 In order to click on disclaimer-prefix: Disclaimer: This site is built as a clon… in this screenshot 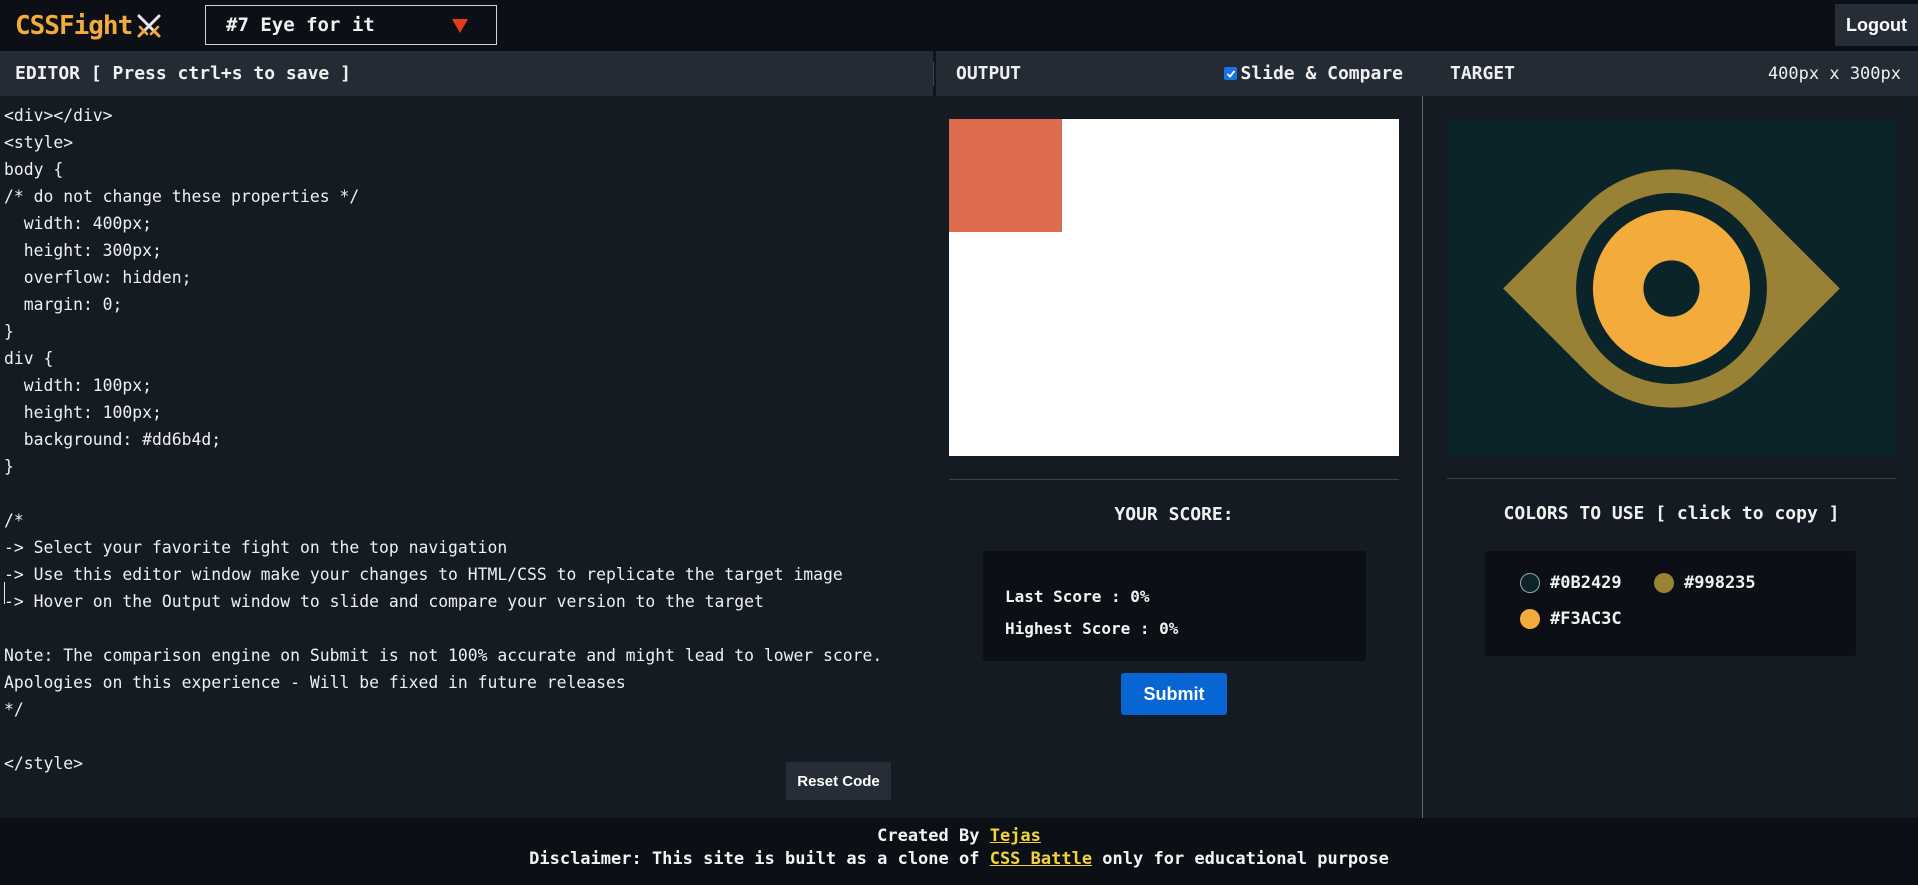, I will do `click(759, 859)`.